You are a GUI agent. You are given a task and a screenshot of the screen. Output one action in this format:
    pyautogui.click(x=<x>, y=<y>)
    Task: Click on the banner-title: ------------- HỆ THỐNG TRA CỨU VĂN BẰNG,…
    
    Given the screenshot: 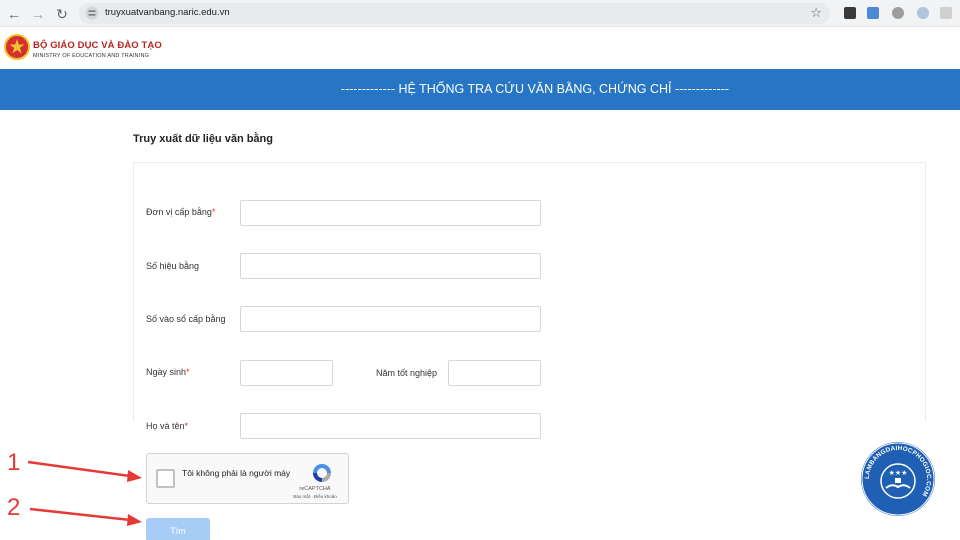 What is the action you would take?
    pyautogui.click(x=535, y=89)
    